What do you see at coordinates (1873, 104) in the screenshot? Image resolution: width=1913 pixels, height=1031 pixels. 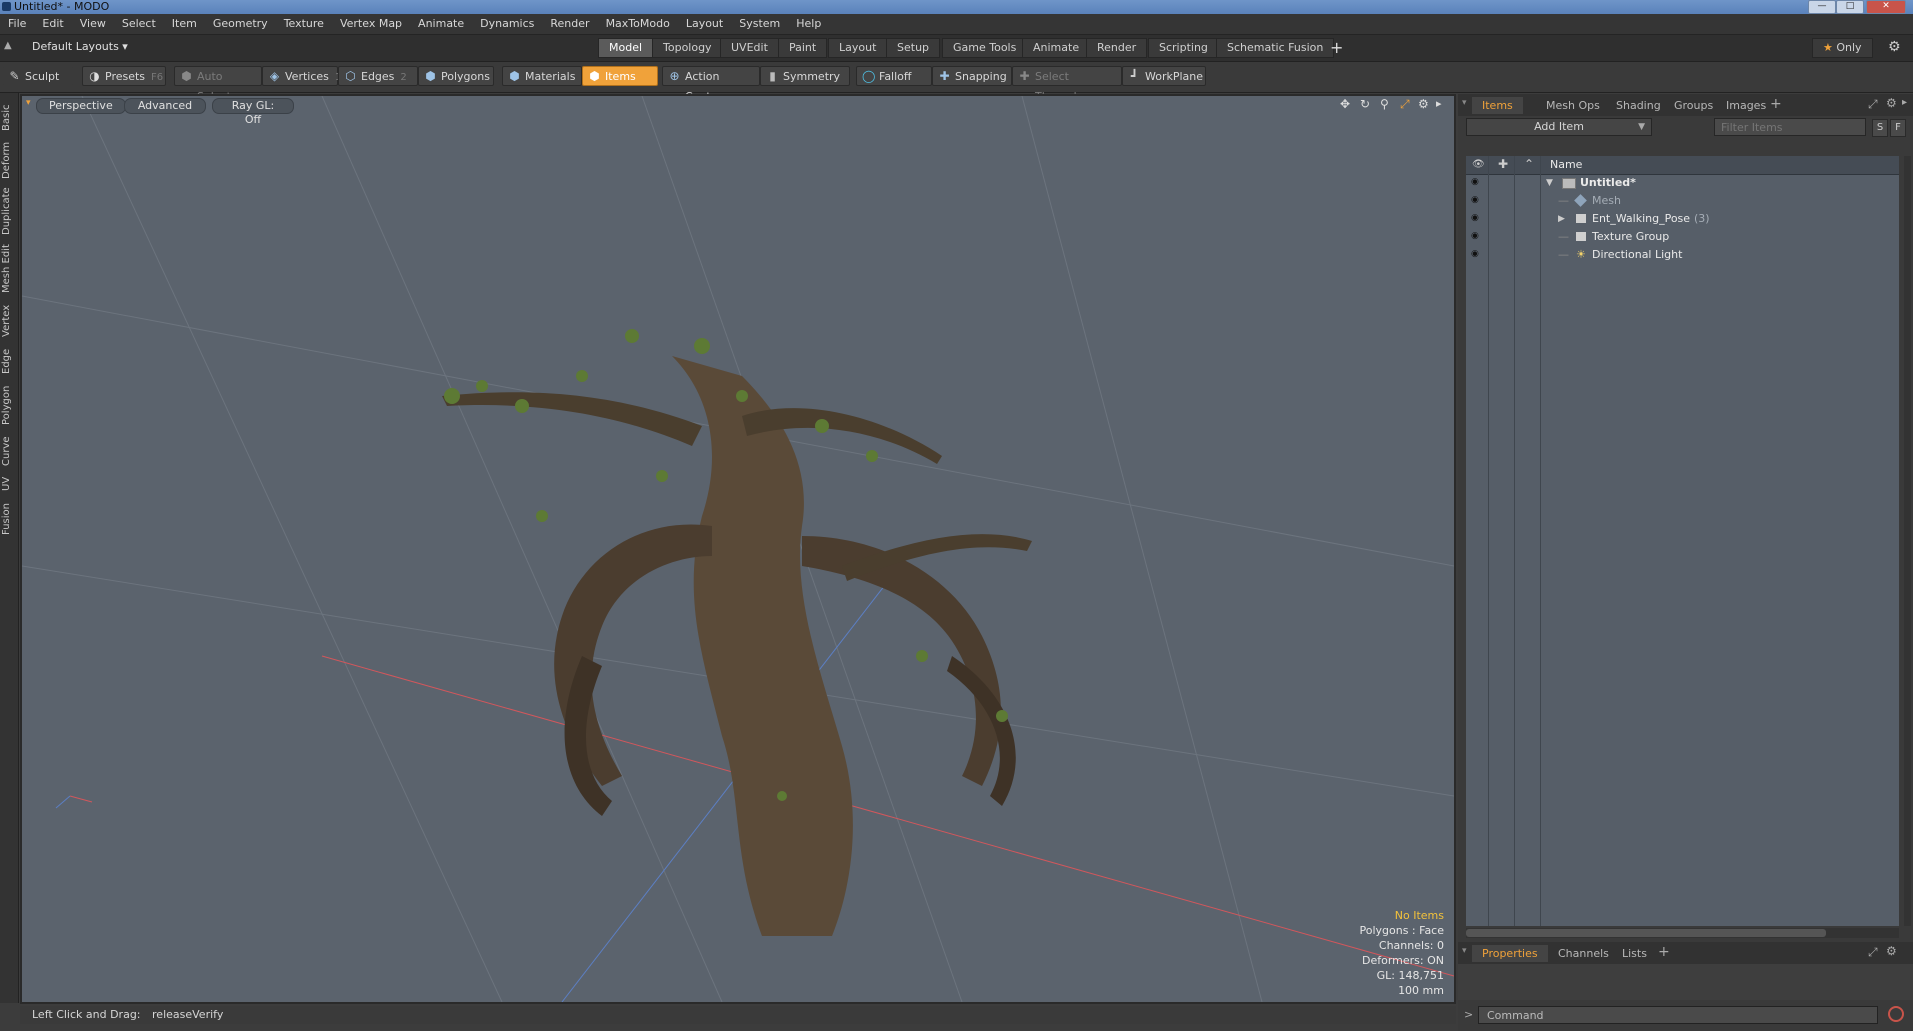 I see `panel-expand-icon: ⤢` at bounding box center [1873, 104].